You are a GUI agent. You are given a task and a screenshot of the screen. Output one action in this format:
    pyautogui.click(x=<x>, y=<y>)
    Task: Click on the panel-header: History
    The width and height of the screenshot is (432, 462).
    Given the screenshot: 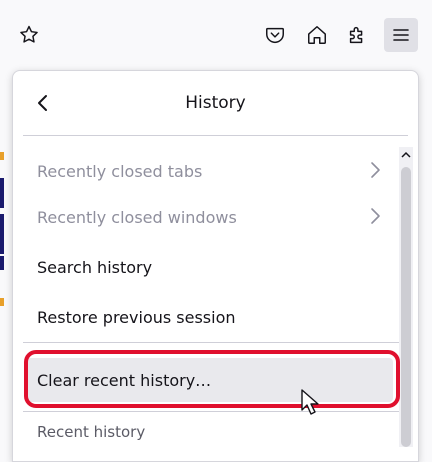 What is the action you would take?
    pyautogui.click(x=215, y=103)
    